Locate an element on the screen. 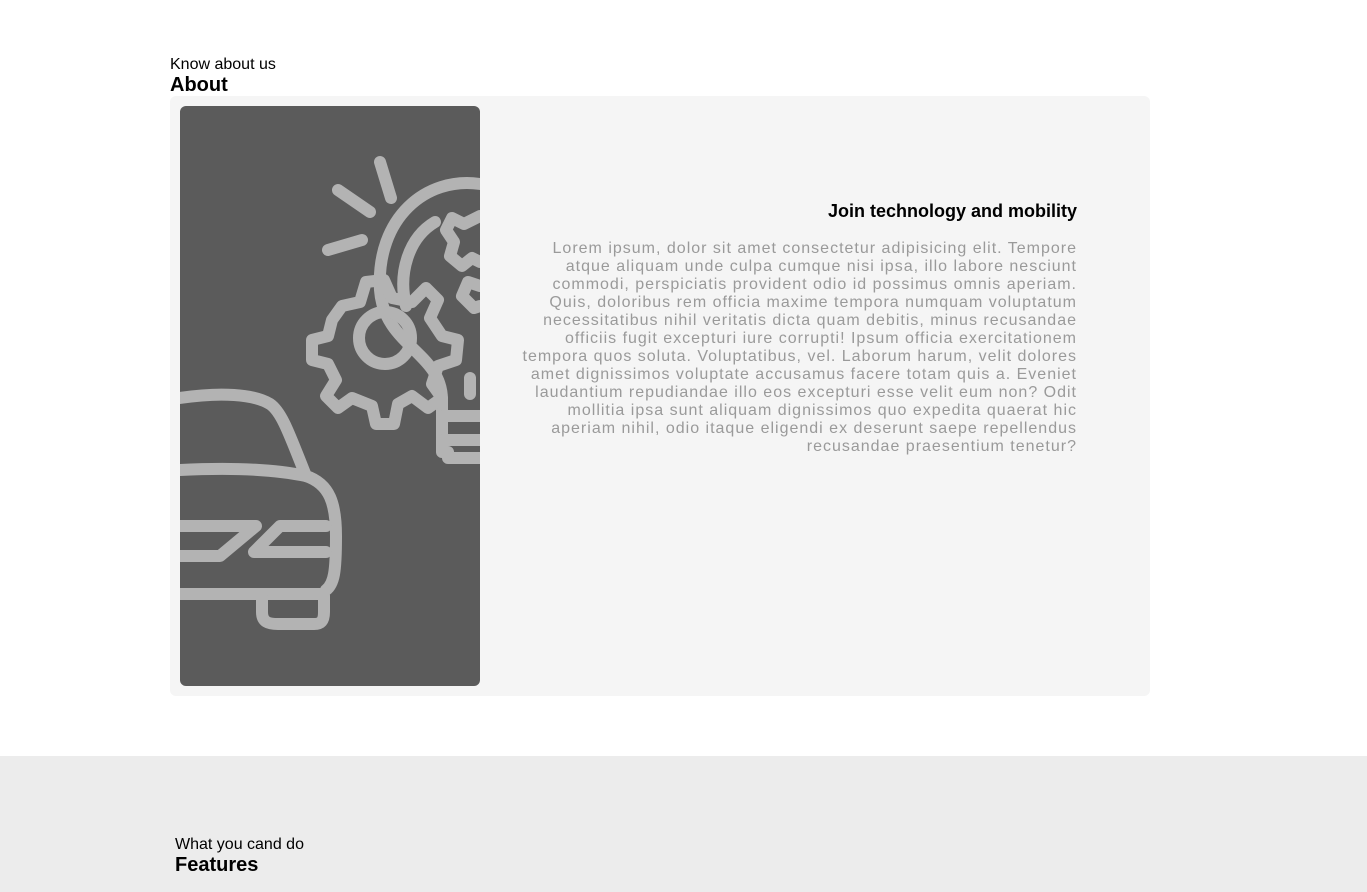 The width and height of the screenshot is (1367, 892). car-icon is located at coordinates (261, 509).